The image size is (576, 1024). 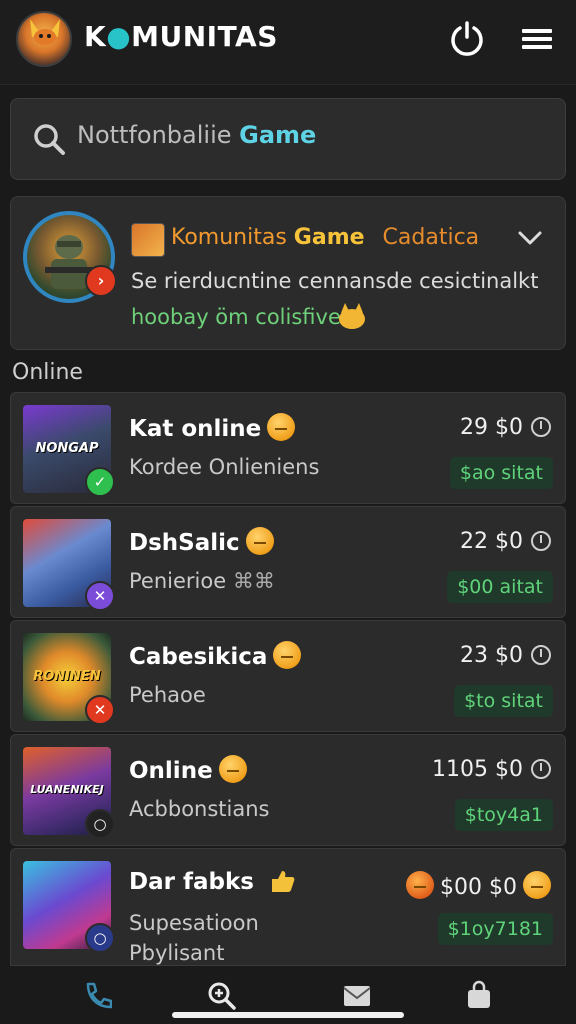 I want to click on player-subtitle-second: Pbylisant, so click(x=177, y=953).